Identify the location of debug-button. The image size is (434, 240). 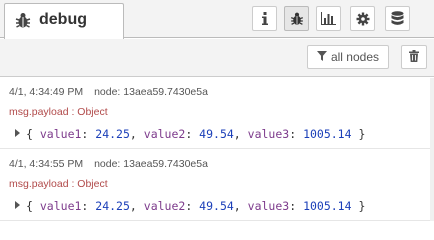
(296, 18).